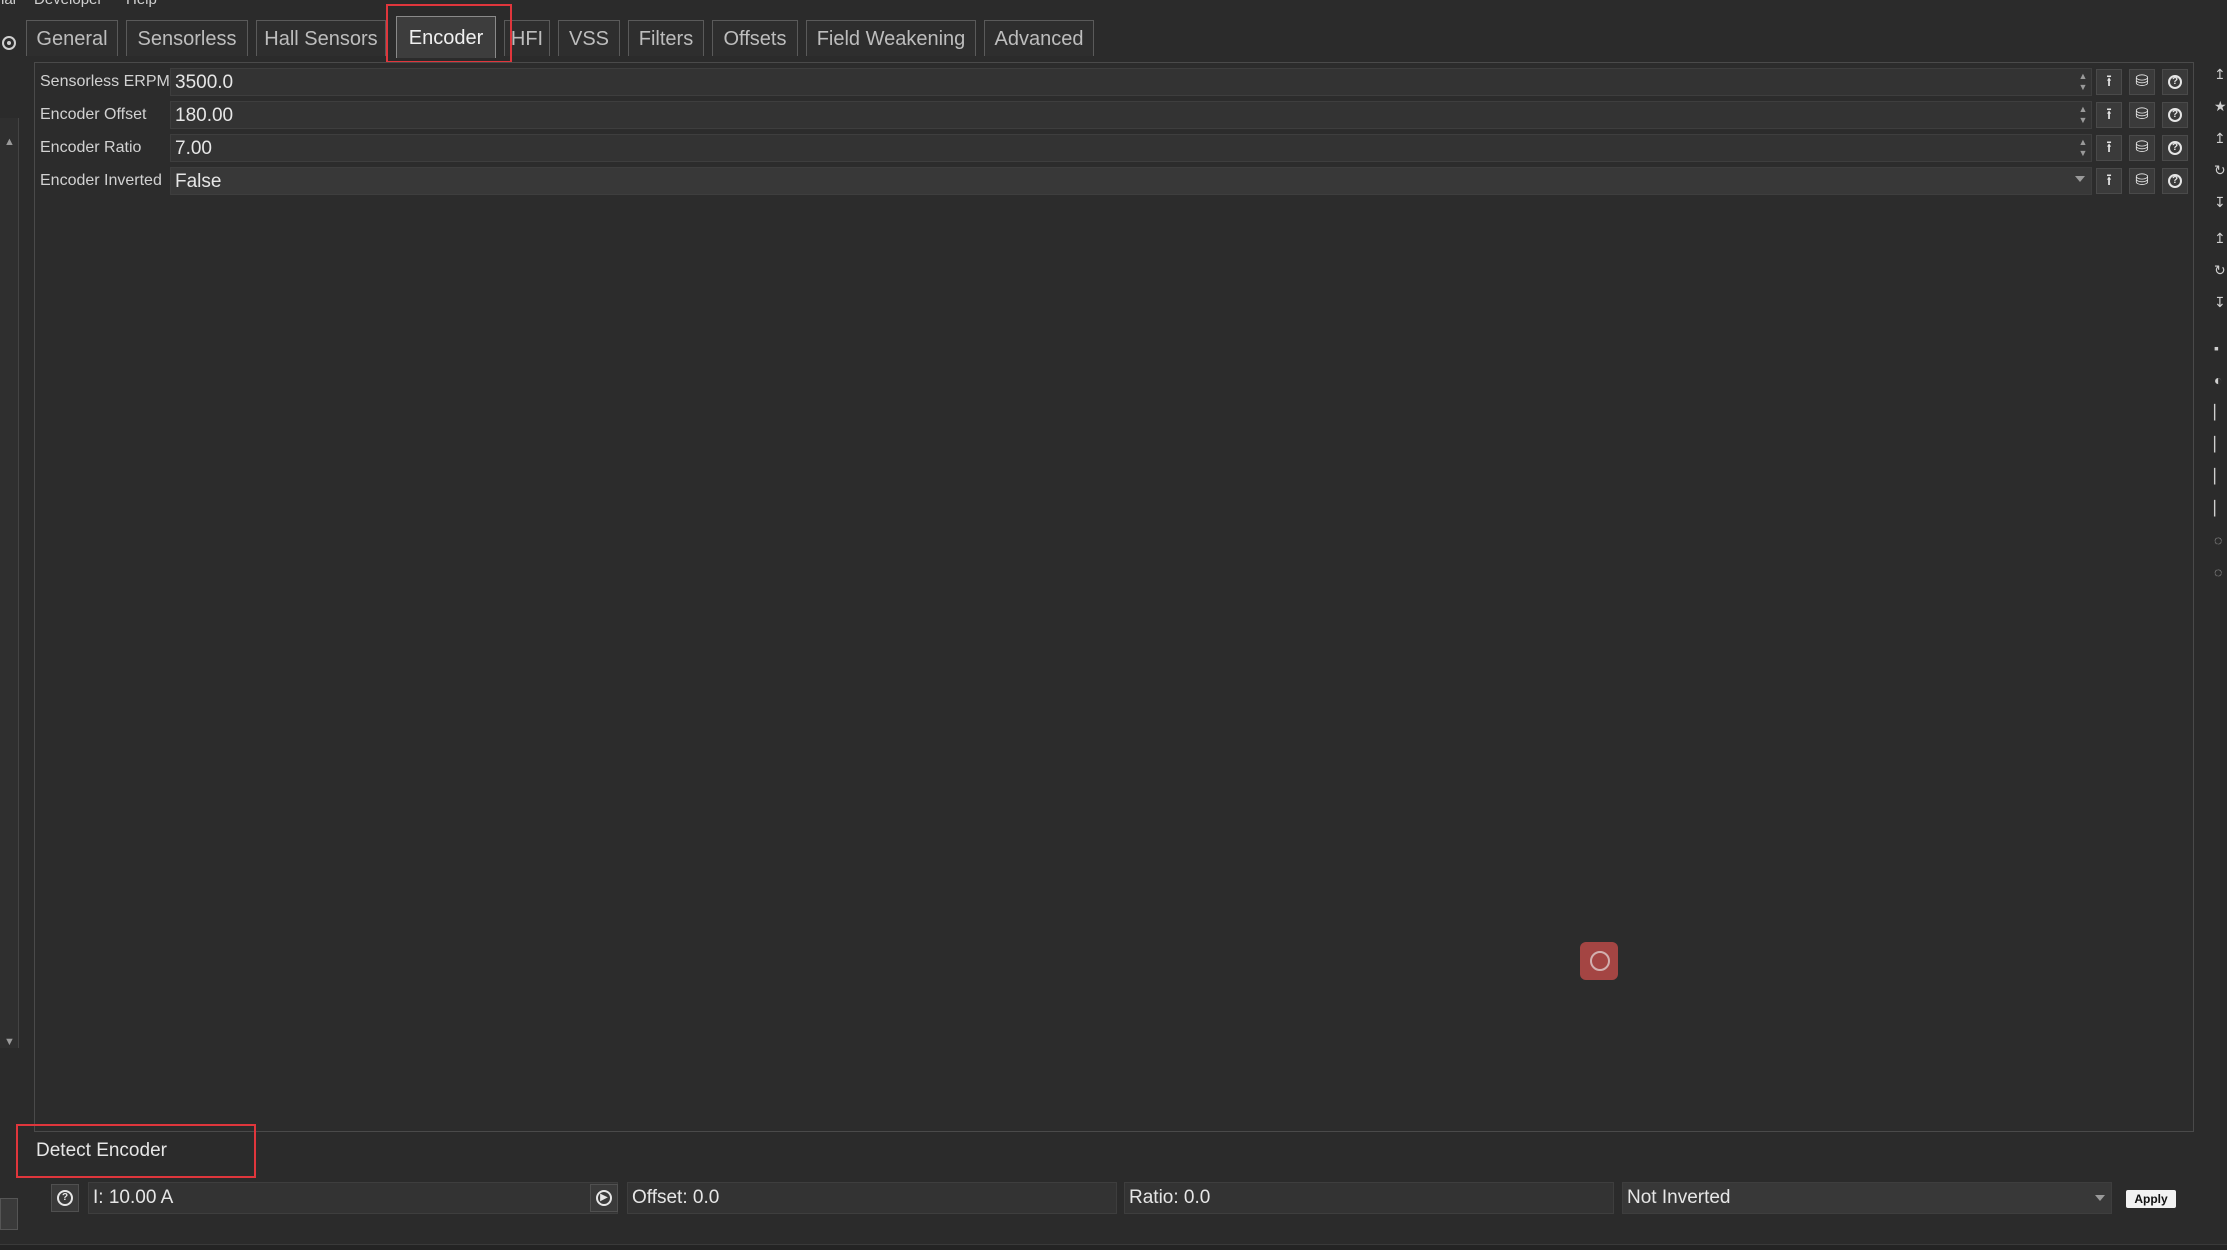 This screenshot has height=1250, width=2227. I want to click on sensorless-erpm-input: 3500.0 ▲ ▼, so click(1131, 82).